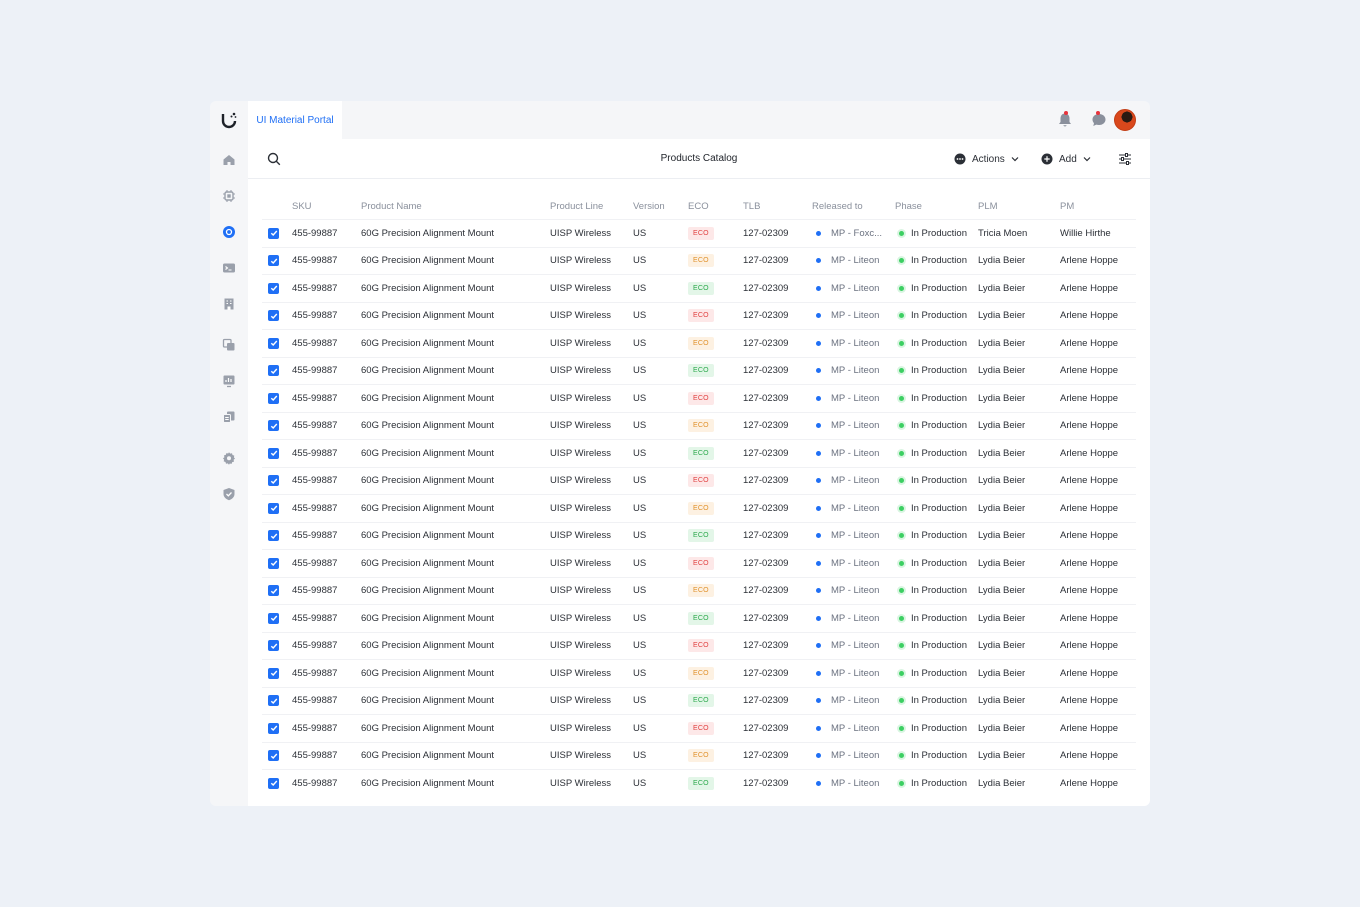 This screenshot has width=1360, height=907. I want to click on column-header: Released to, so click(837, 206).